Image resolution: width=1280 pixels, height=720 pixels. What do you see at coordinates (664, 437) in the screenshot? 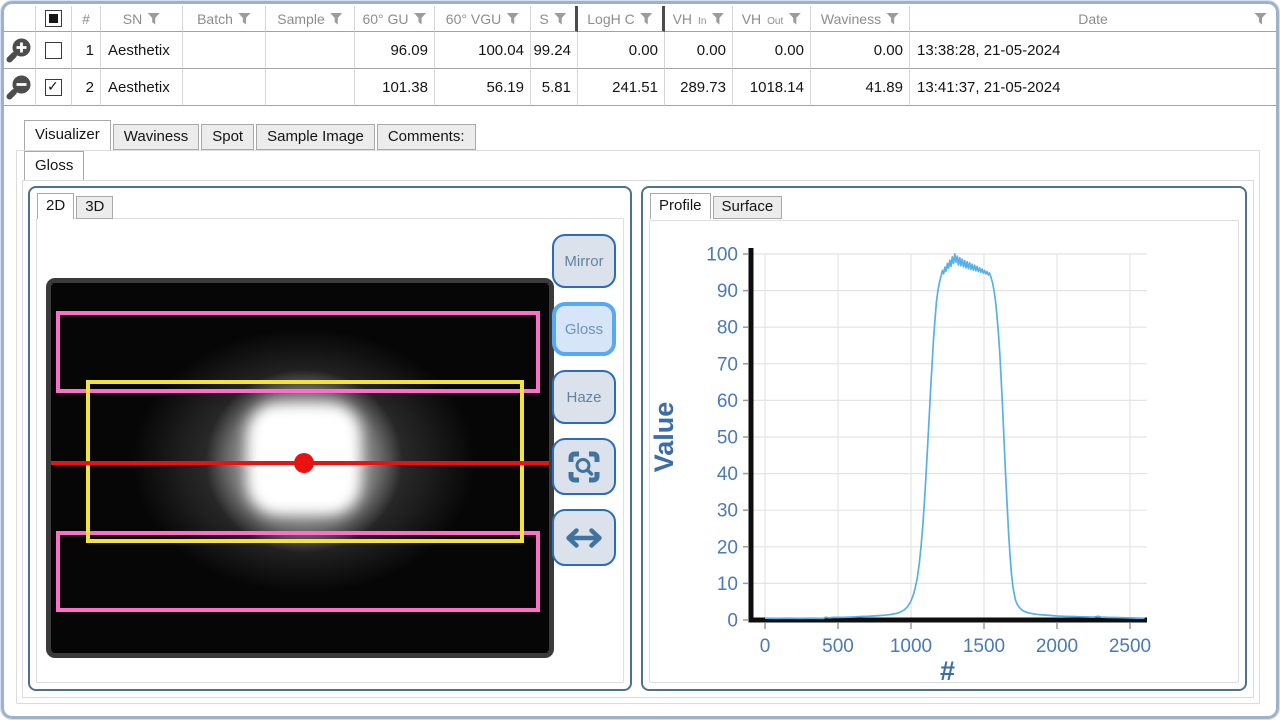
I see `svg-text: Value` at bounding box center [664, 437].